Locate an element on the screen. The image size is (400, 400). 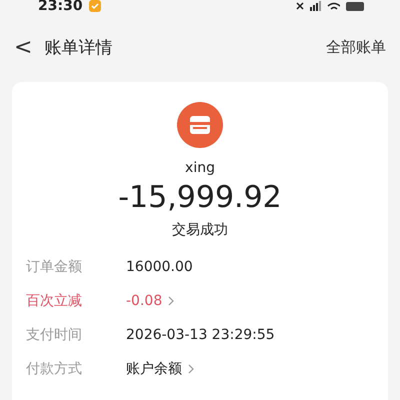
detail-label: 订单金额 is located at coordinates (54, 267).